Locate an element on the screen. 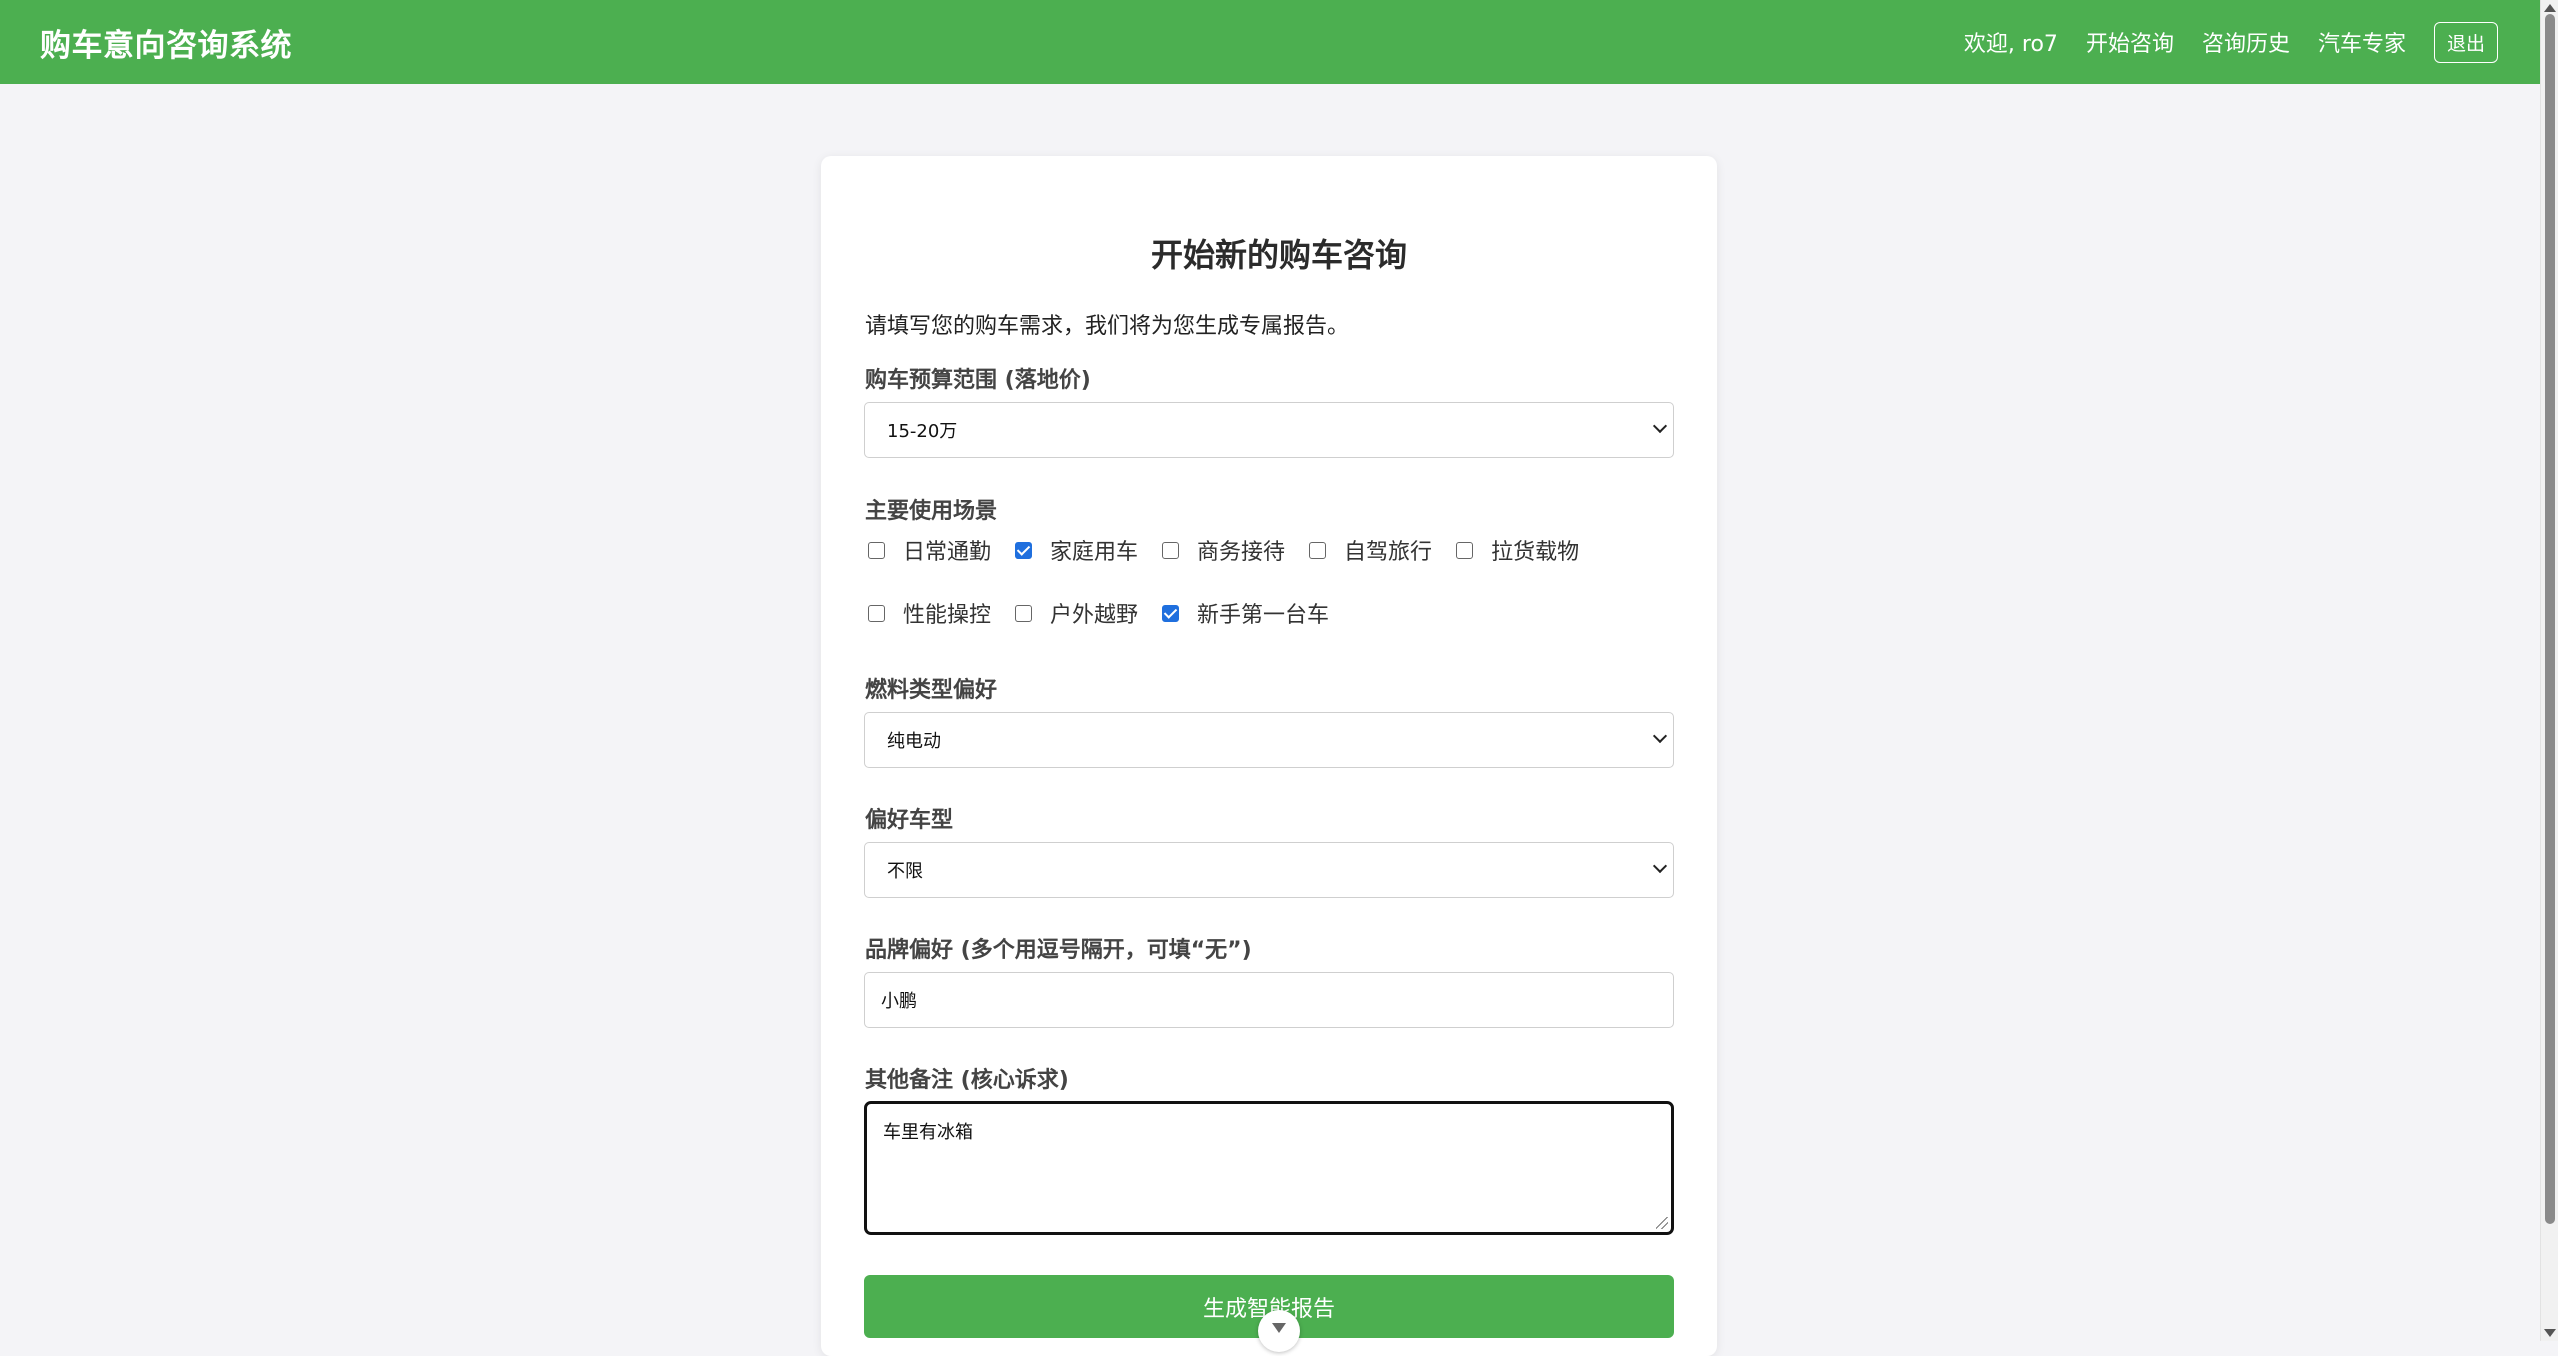 The width and height of the screenshot is (2558, 1356). checkbox-label: 日常通勤 is located at coordinates (947, 552).